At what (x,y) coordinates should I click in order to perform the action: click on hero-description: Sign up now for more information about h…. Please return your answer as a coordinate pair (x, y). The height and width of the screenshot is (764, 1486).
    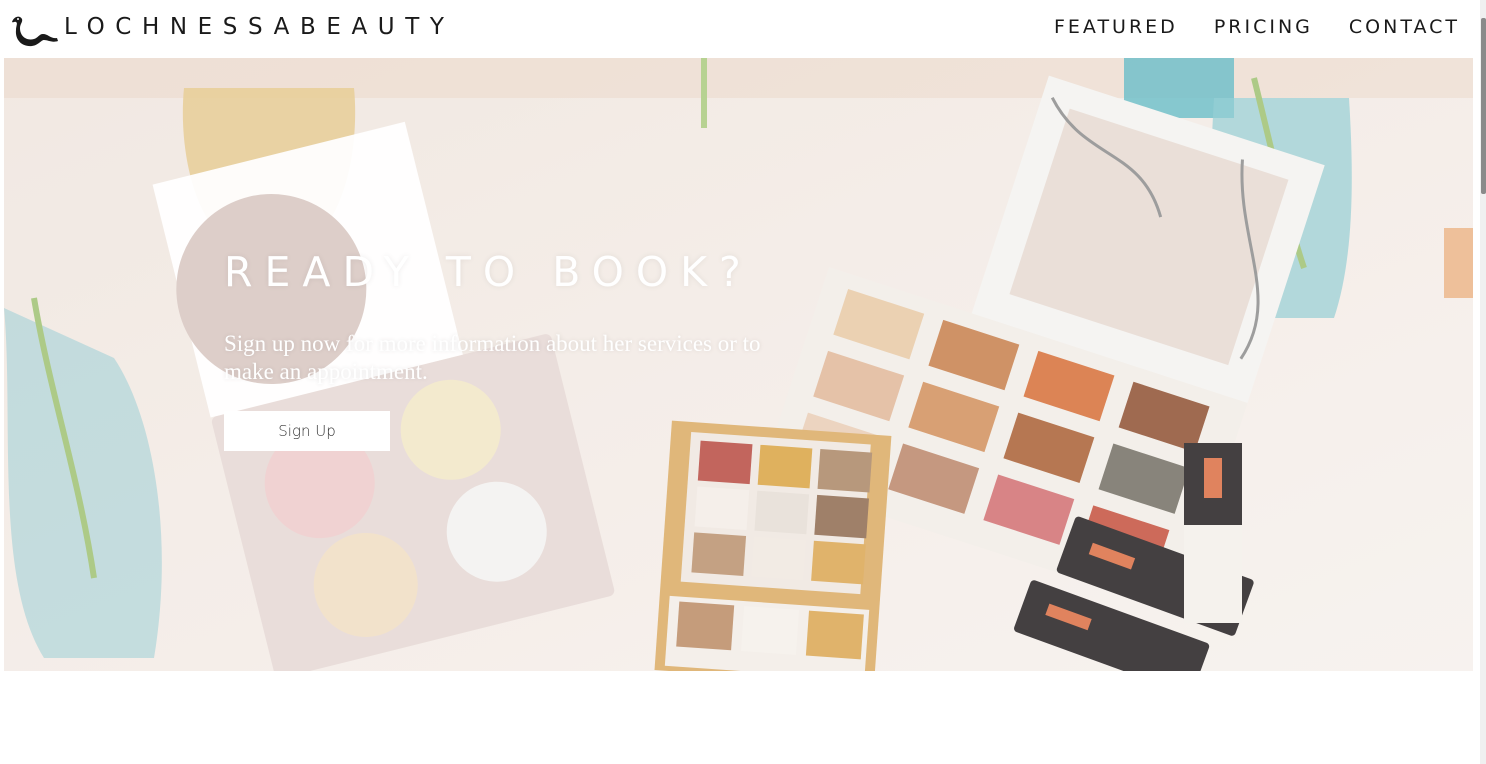
    Looking at the image, I should click on (492, 357).